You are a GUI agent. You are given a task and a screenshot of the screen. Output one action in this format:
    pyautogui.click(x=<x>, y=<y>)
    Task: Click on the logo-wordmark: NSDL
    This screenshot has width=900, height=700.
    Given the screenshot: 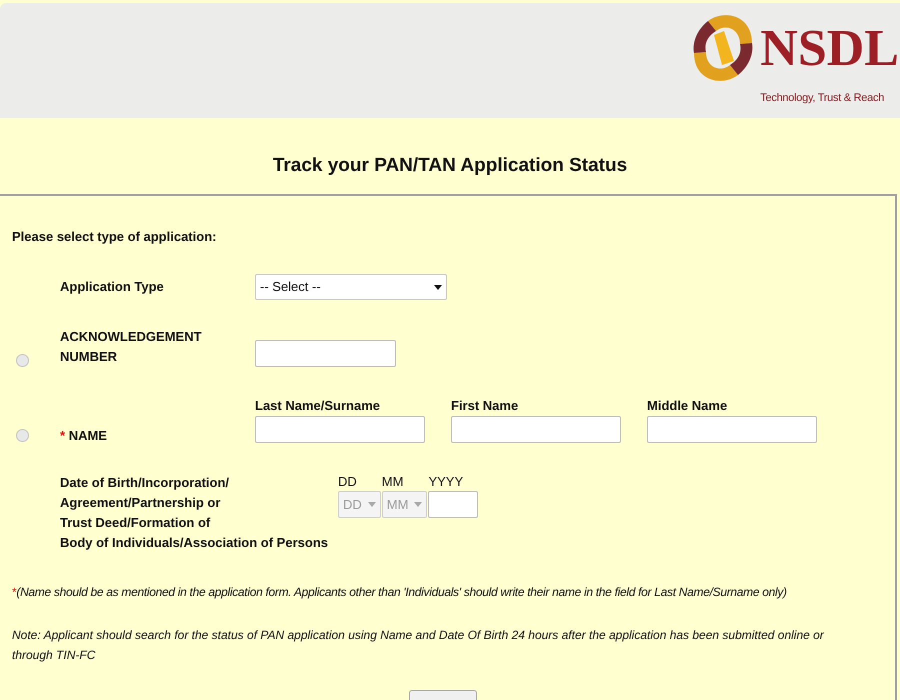 What is the action you would take?
    pyautogui.click(x=829, y=49)
    